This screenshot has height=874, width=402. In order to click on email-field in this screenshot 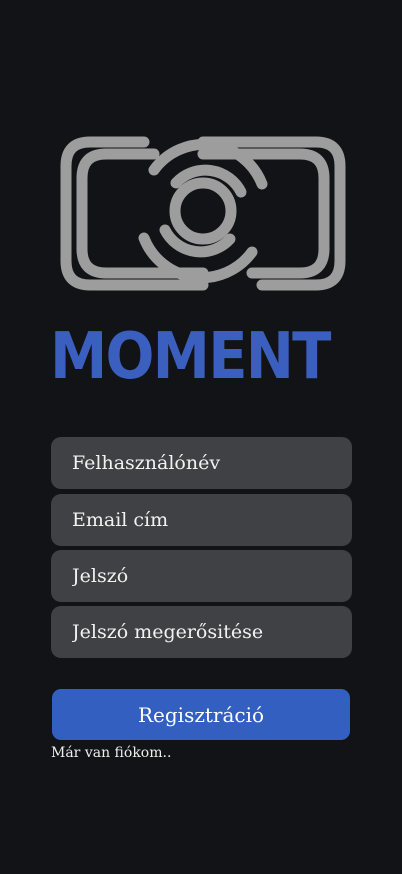, I will do `click(201, 520)`.